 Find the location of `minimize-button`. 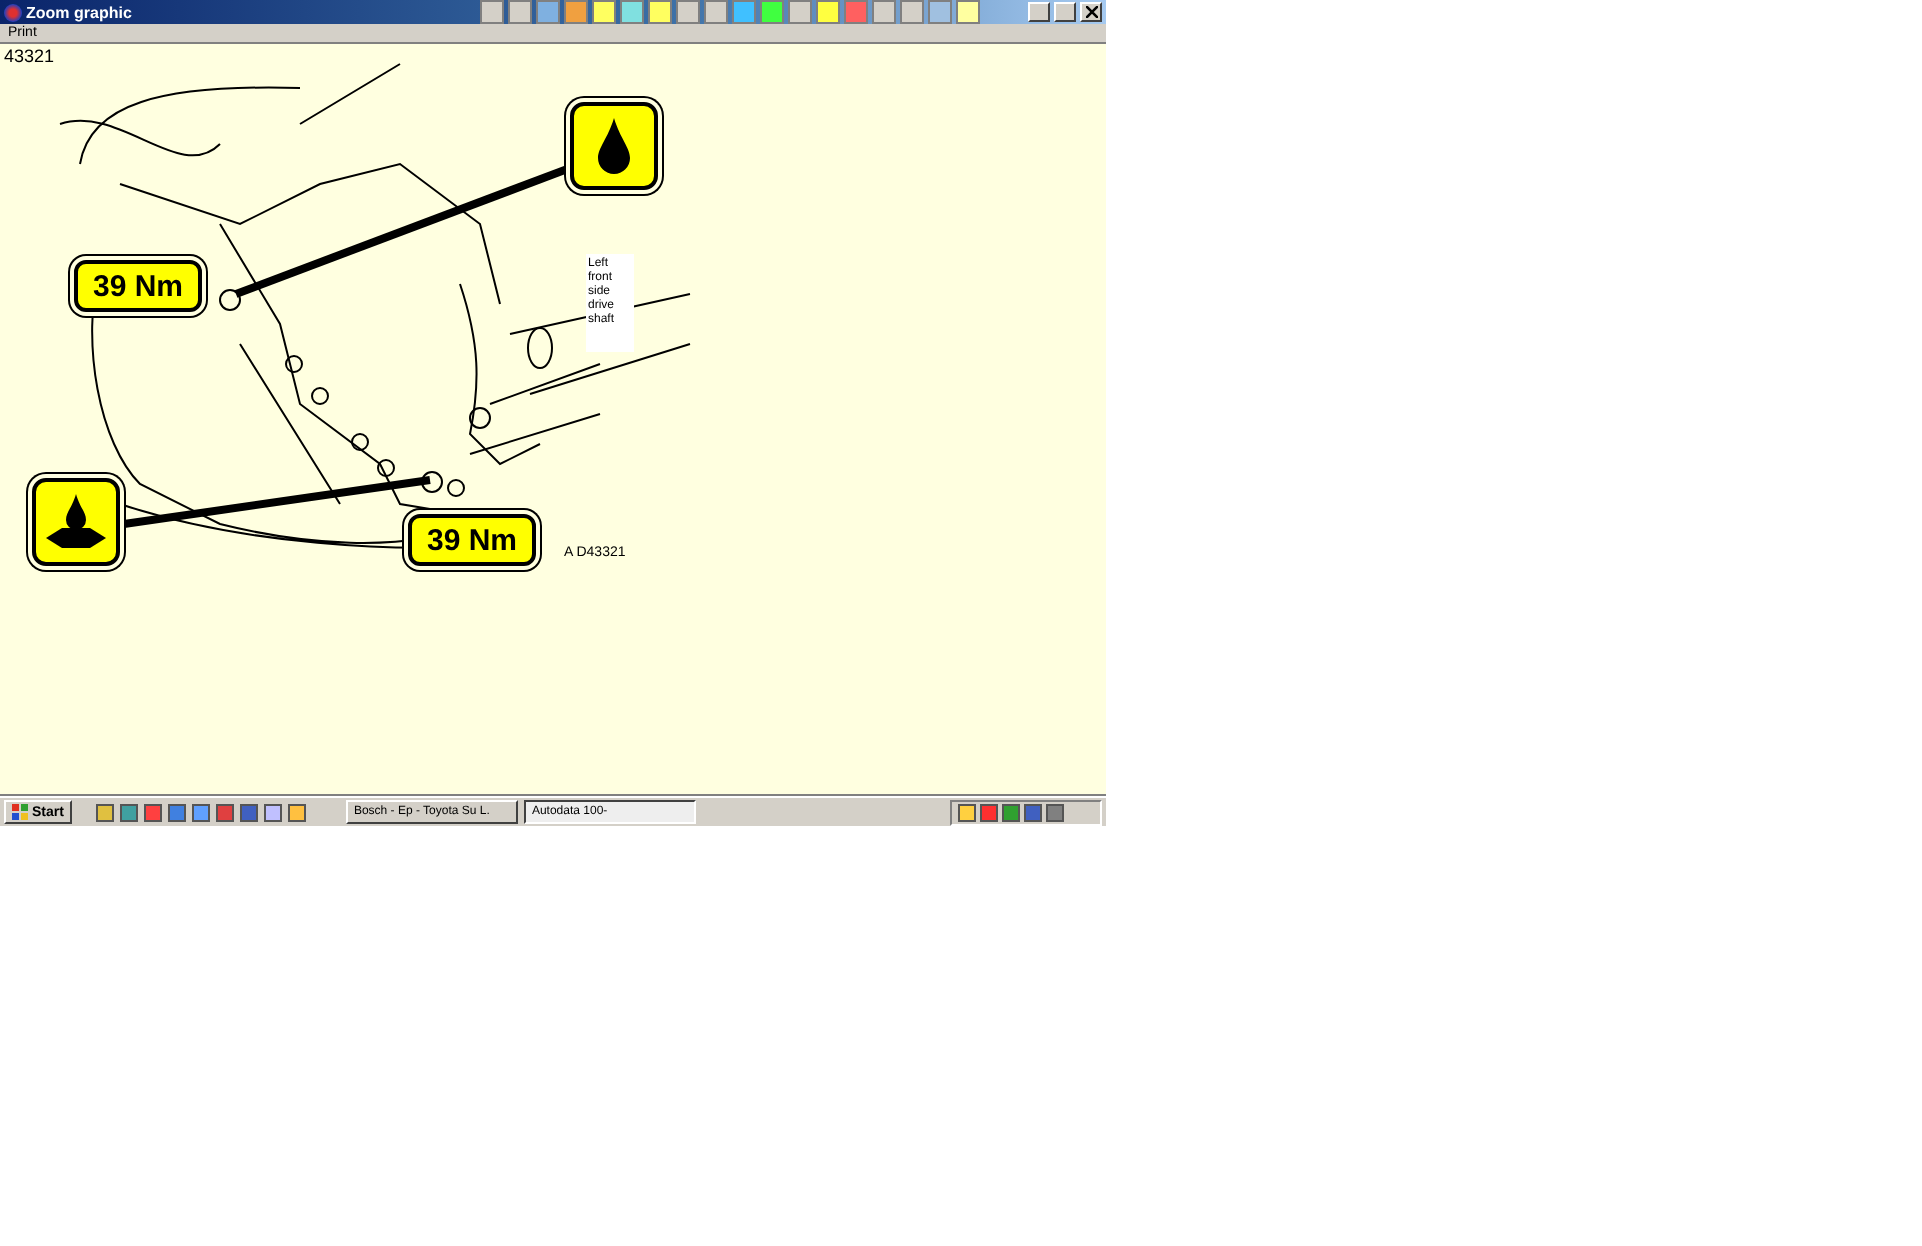

minimize-button is located at coordinates (1039, 12).